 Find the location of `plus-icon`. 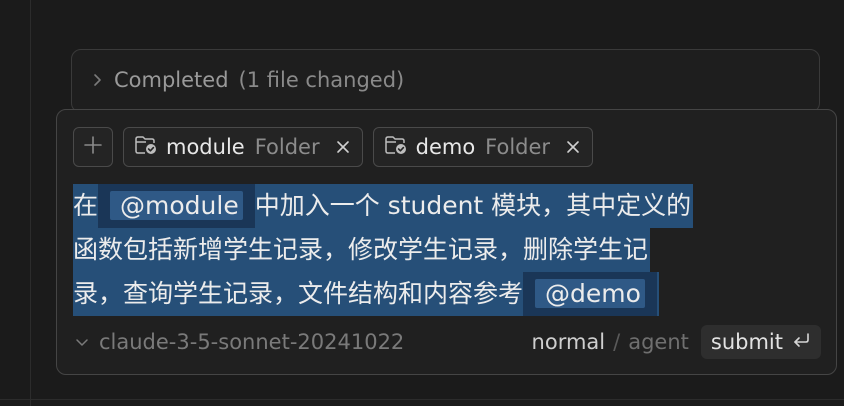

plus-icon is located at coordinates (93, 147).